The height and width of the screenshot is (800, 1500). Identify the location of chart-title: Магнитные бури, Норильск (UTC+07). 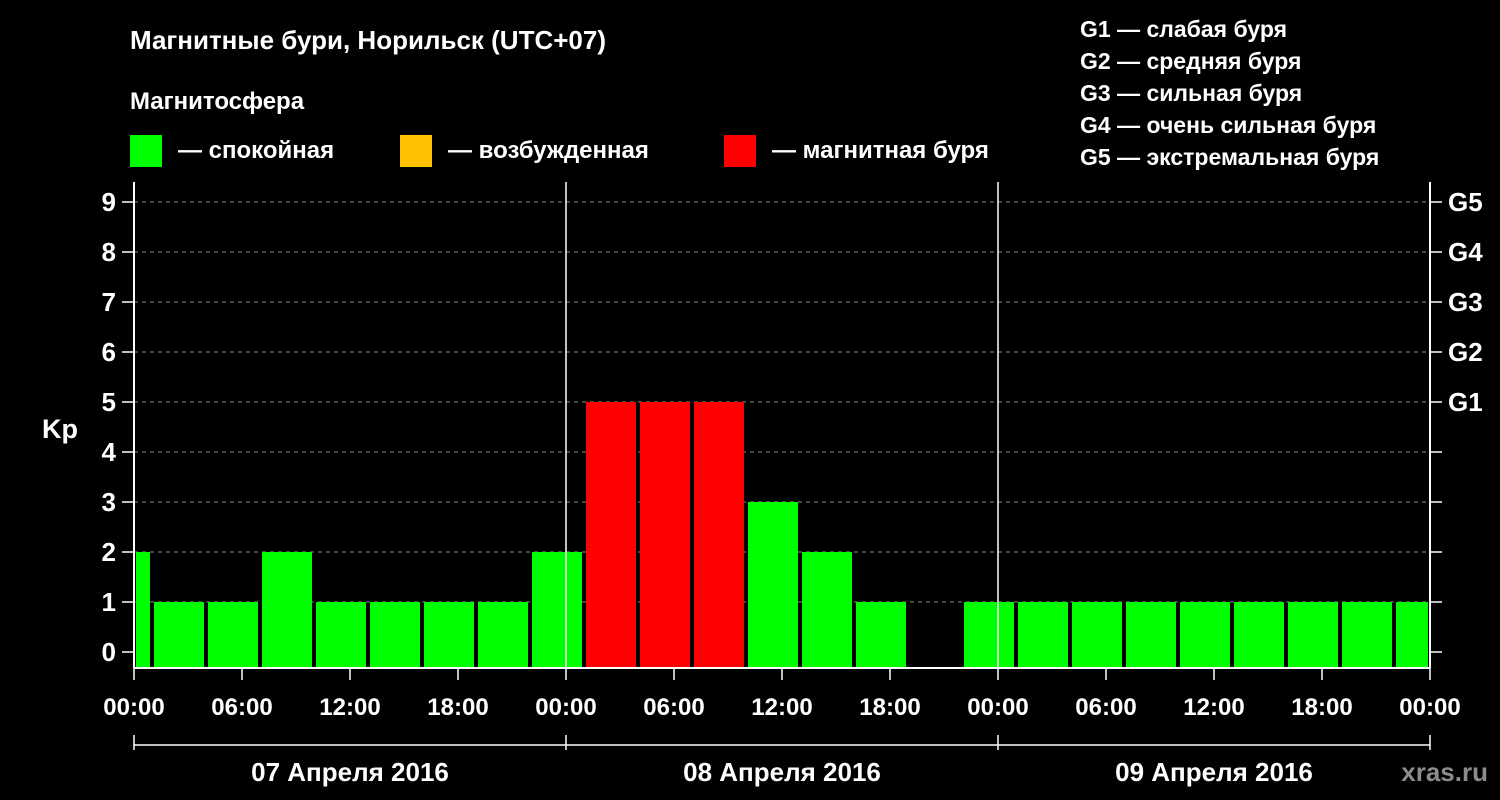
(368, 40).